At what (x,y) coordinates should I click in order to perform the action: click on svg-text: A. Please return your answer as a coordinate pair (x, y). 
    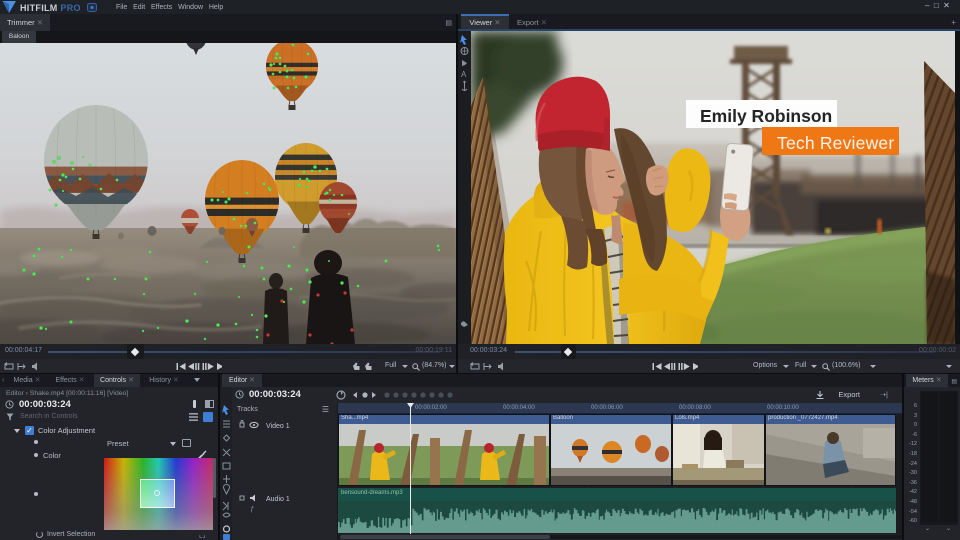
    Looking at the image, I should click on (464, 74).